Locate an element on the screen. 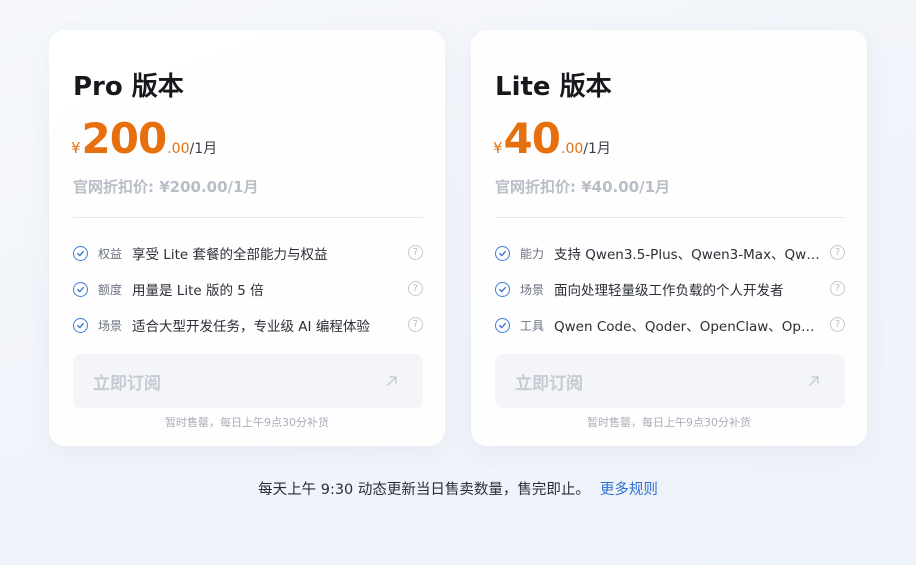 This screenshot has height=565, width=916. more-rules-link: 更多规则 is located at coordinates (629, 490).